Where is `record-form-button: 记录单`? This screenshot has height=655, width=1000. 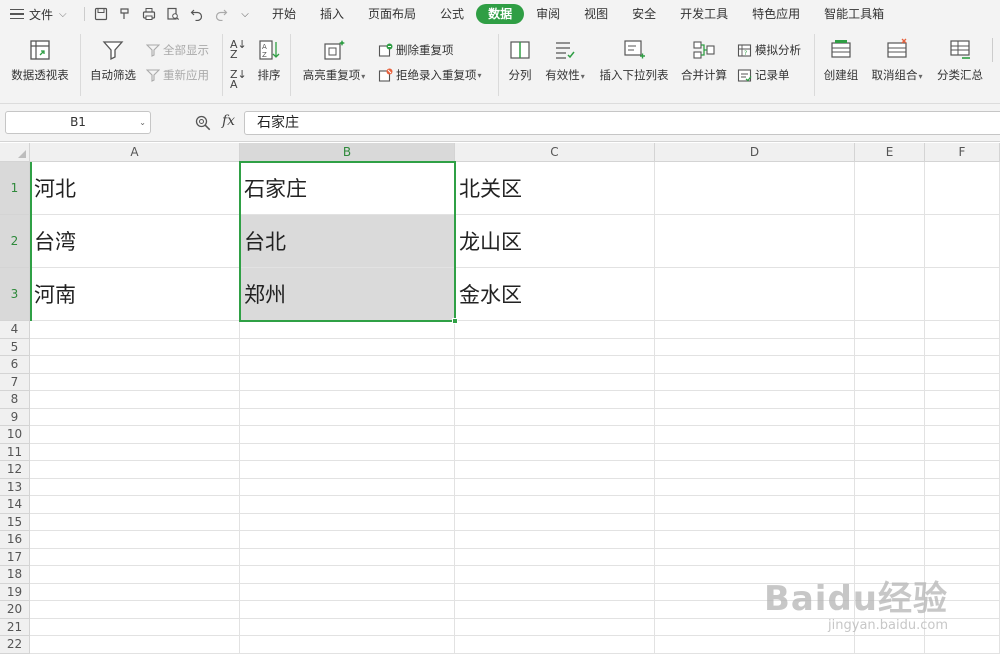 record-form-button: 记录单 is located at coordinates (763, 75).